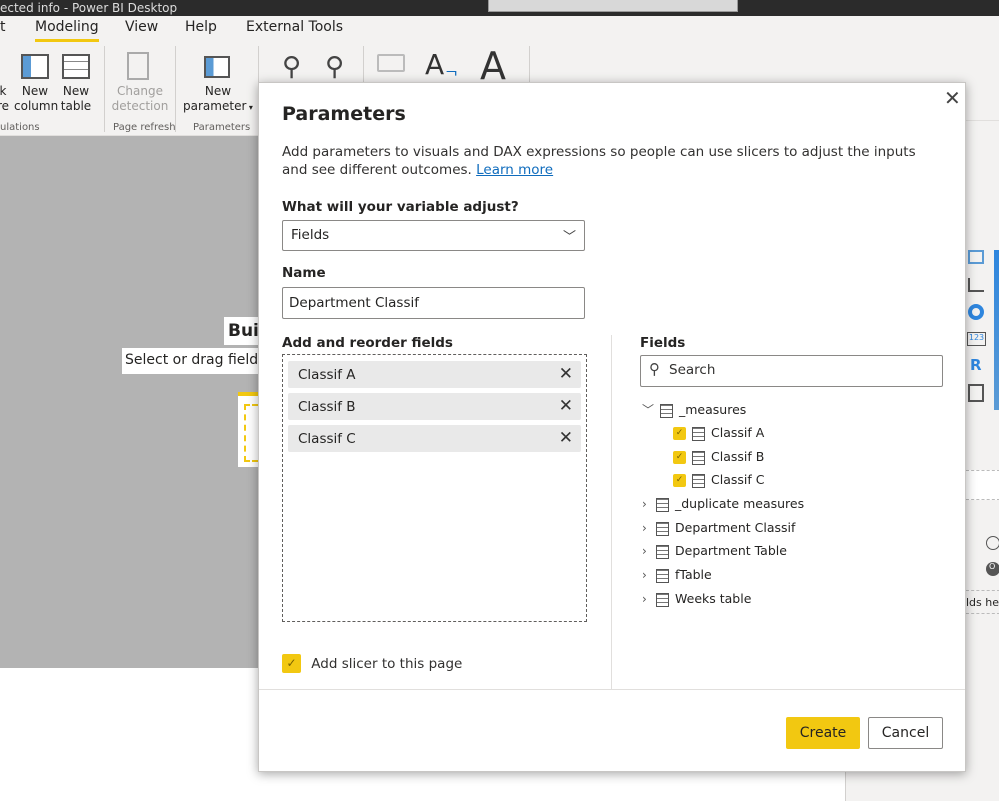  I want to click on window-title: ected info - Power BI Desktop, so click(89, 8).